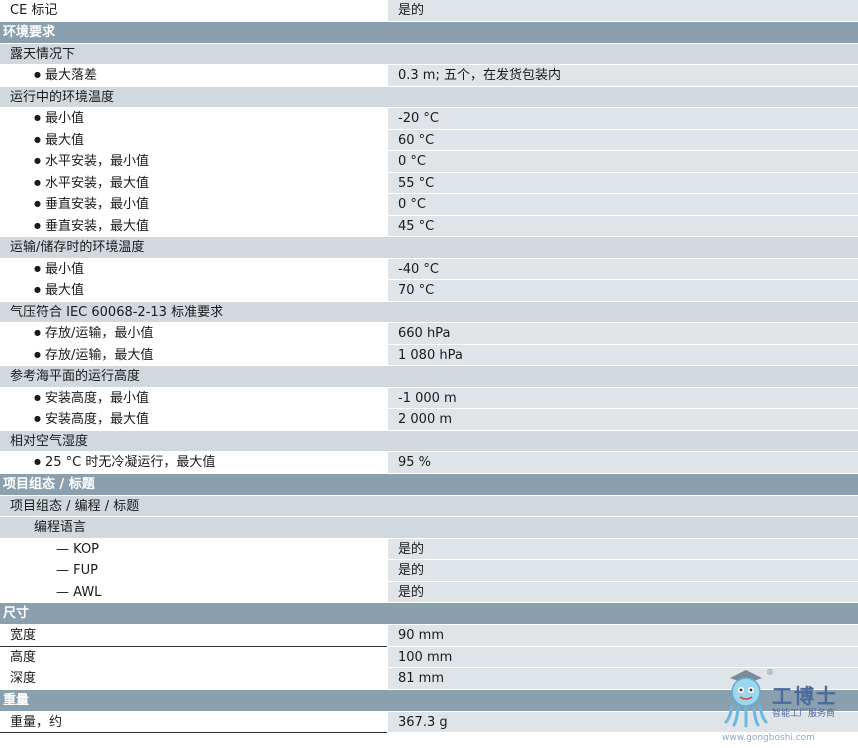 The height and width of the screenshot is (748, 858). I want to click on spec-value: 95 %, so click(415, 462).